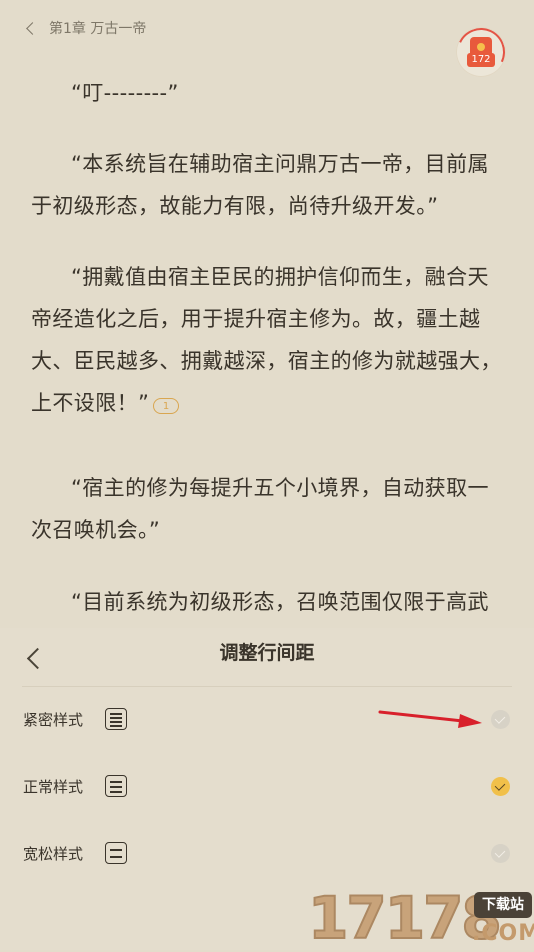 The image size is (534, 952). Describe the element at coordinates (267, 854) in the screenshot. I see `option-loose: 宽松样式` at that location.